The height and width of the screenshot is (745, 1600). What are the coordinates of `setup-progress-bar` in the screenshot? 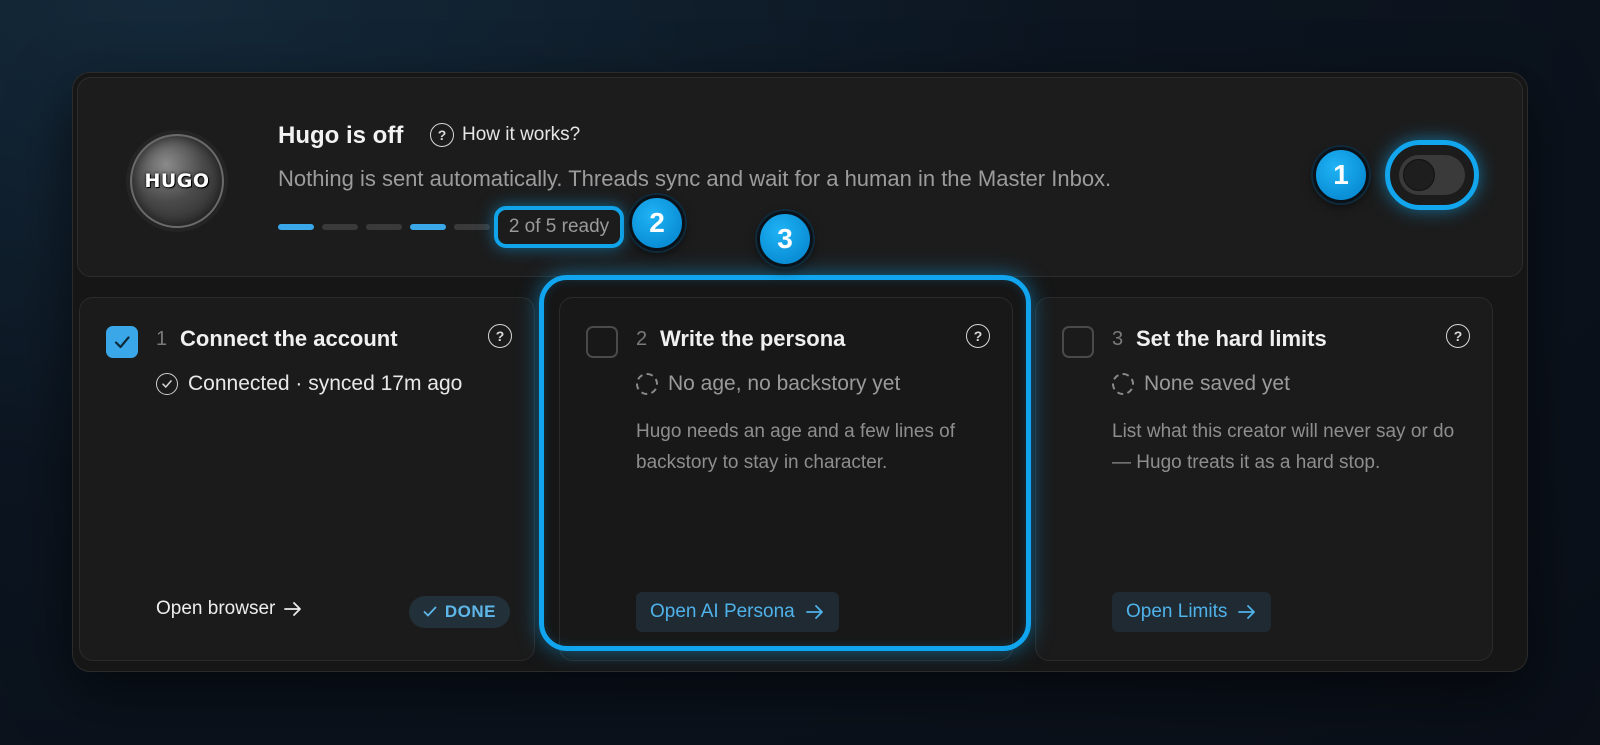 It's located at (384, 227).